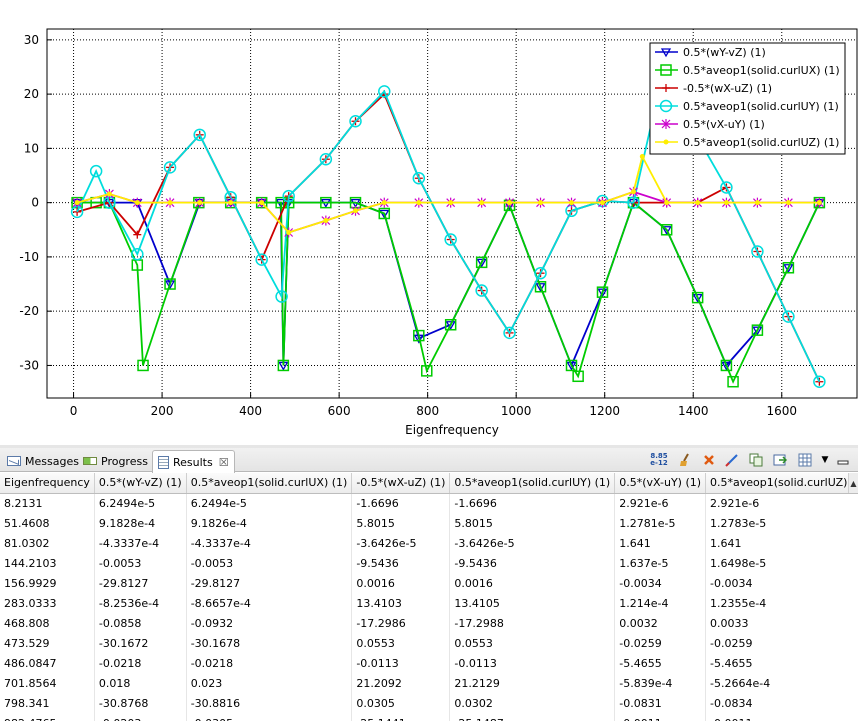 This screenshot has width=858, height=721. Describe the element at coordinates (709, 460) in the screenshot. I see `delete-button` at that location.